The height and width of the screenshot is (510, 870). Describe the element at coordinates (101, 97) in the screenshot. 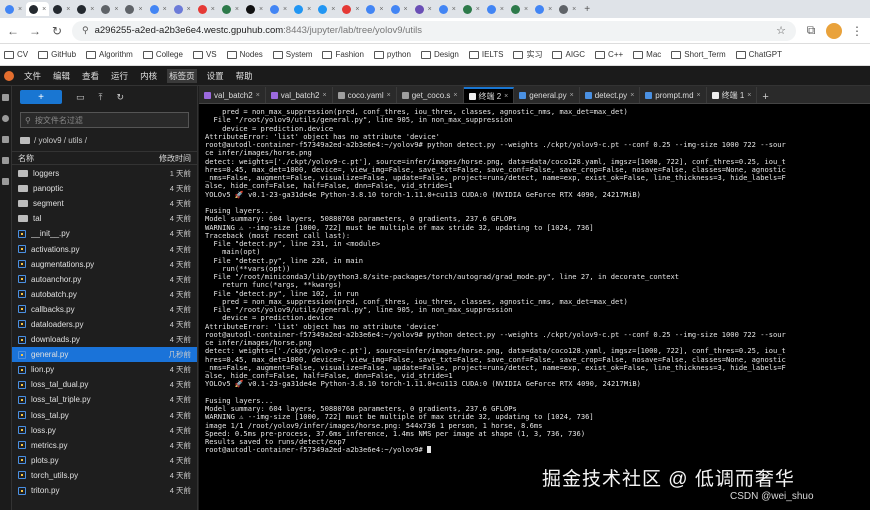

I see `upload-icon: ⤒` at that location.